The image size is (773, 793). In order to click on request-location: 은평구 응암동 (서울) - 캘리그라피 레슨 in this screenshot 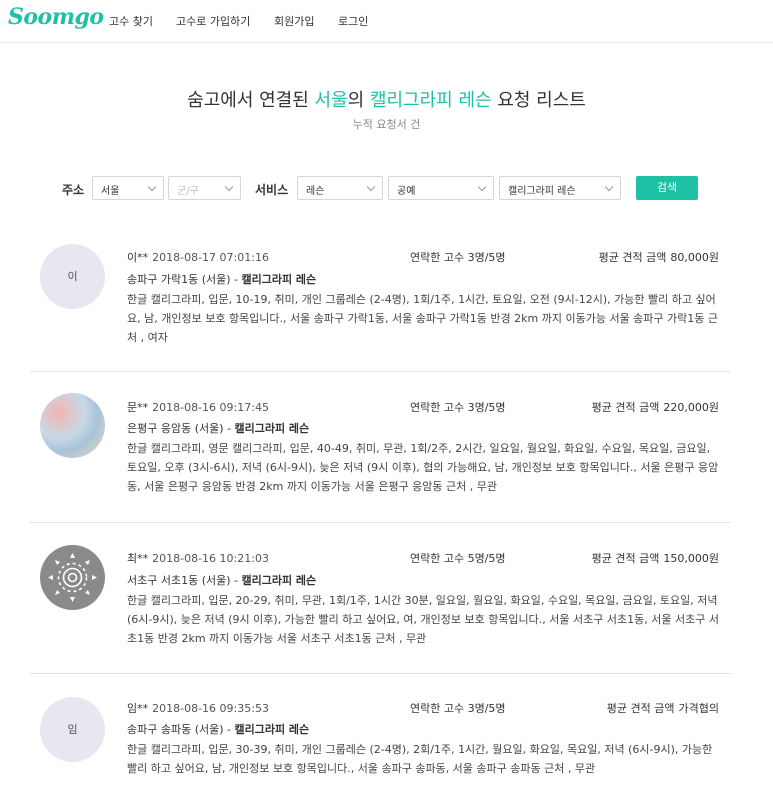, I will do `click(218, 428)`.